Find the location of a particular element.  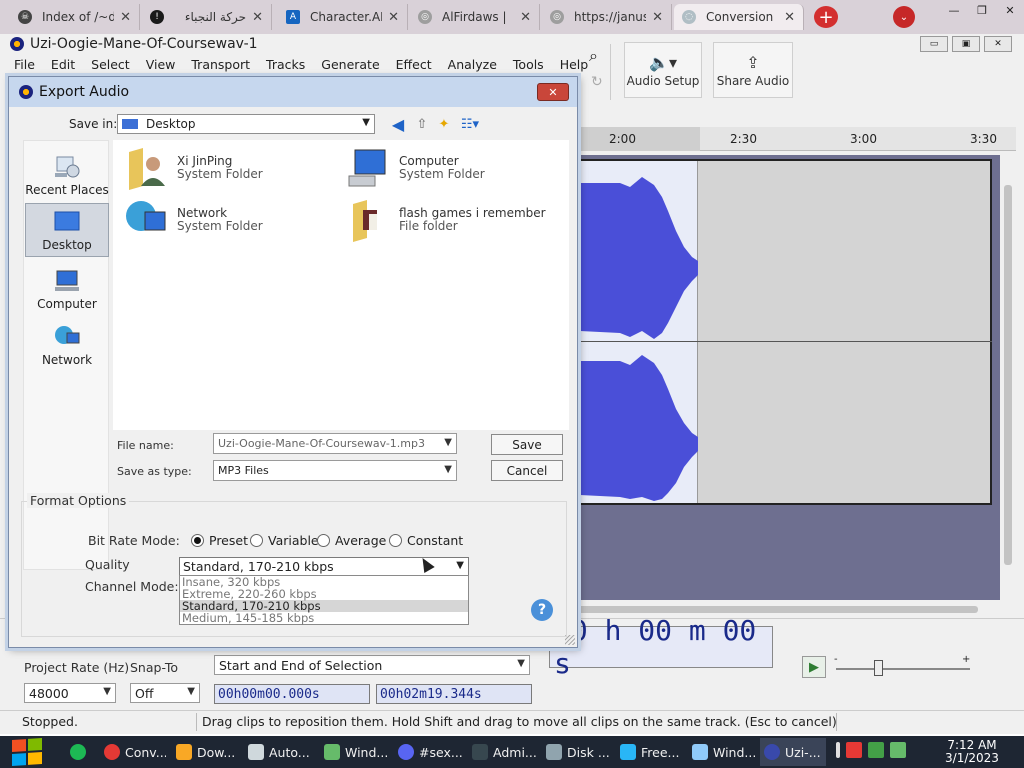

file-item: Computer System Folder is located at coordinates (416, 168).